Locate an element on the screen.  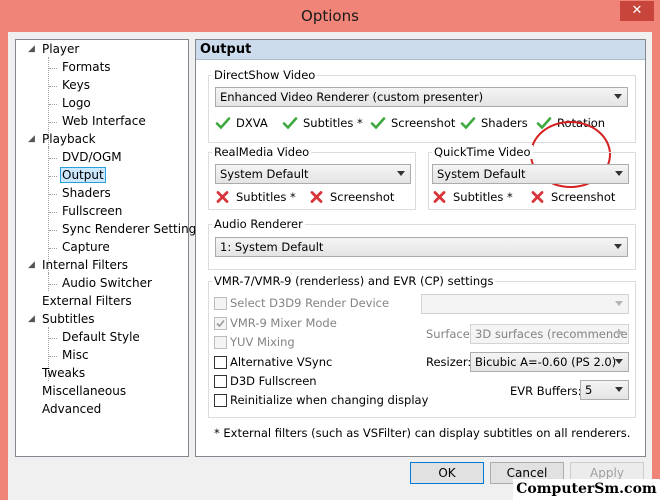
tree-item-label: Playback is located at coordinates (69, 139).